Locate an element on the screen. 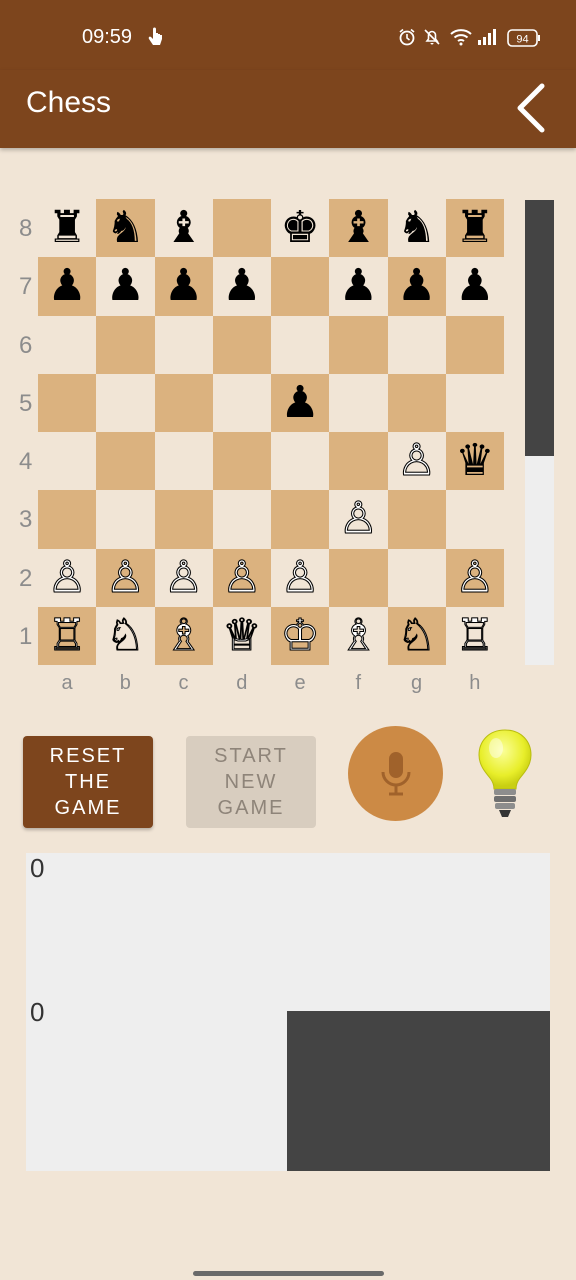 Image resolution: width=576 pixels, height=1280 pixels. square-f5 is located at coordinates (358, 402).